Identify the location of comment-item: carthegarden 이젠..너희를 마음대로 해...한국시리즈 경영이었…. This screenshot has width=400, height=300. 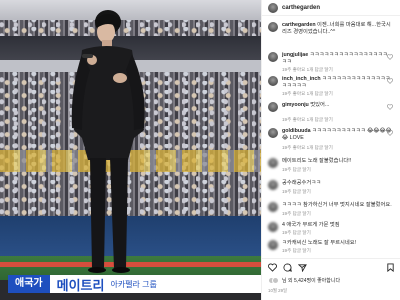
(333, 33).